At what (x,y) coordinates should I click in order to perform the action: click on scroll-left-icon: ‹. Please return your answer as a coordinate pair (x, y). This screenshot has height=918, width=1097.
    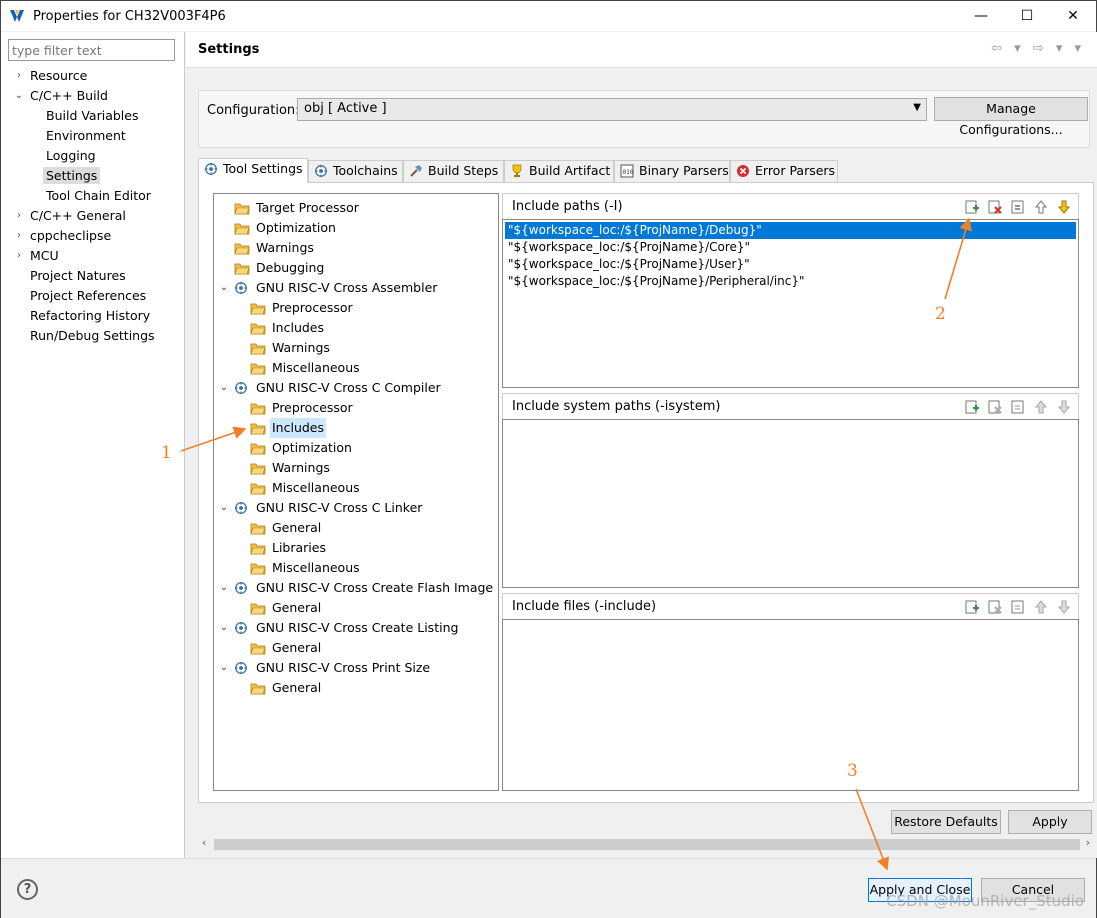
    Looking at the image, I should click on (204, 842).